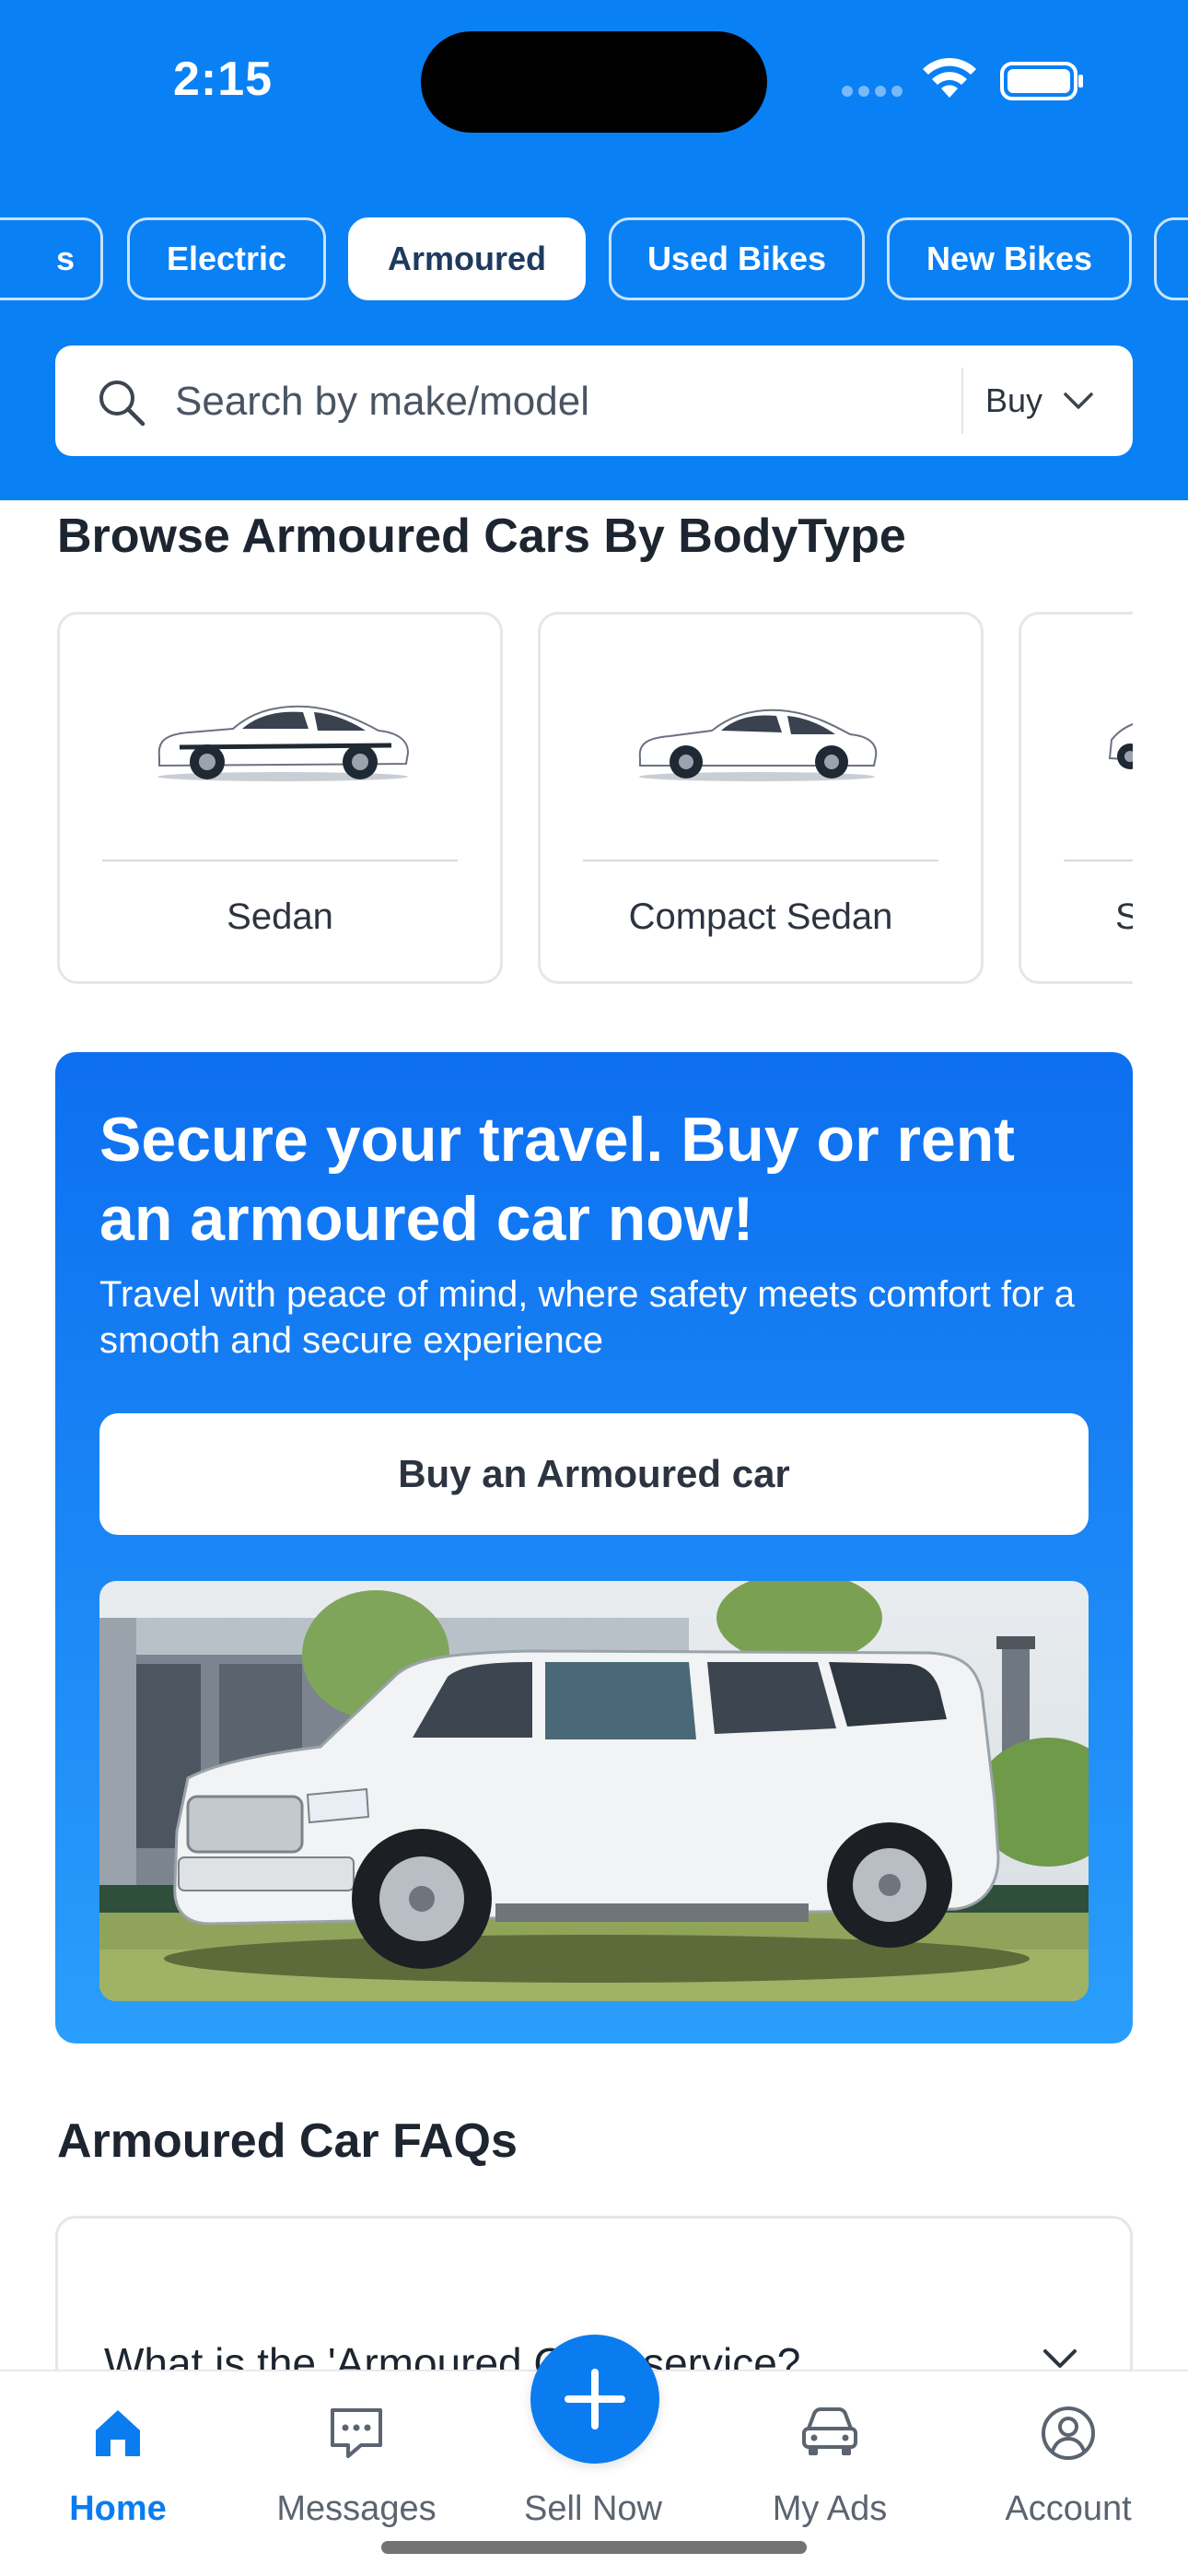 This screenshot has width=1188, height=2576. What do you see at coordinates (758, 744) in the screenshot?
I see `compact-sedan-car-image` at bounding box center [758, 744].